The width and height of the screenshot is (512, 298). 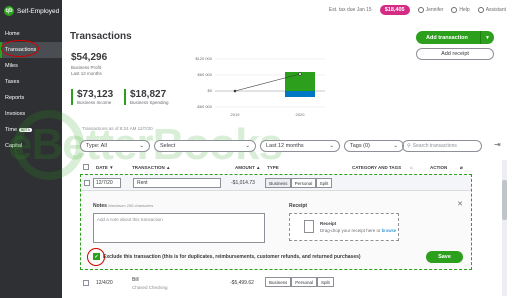 What do you see at coordinates (243, 183) in the screenshot?
I see `amount-value: -$1,014.73` at bounding box center [243, 183].